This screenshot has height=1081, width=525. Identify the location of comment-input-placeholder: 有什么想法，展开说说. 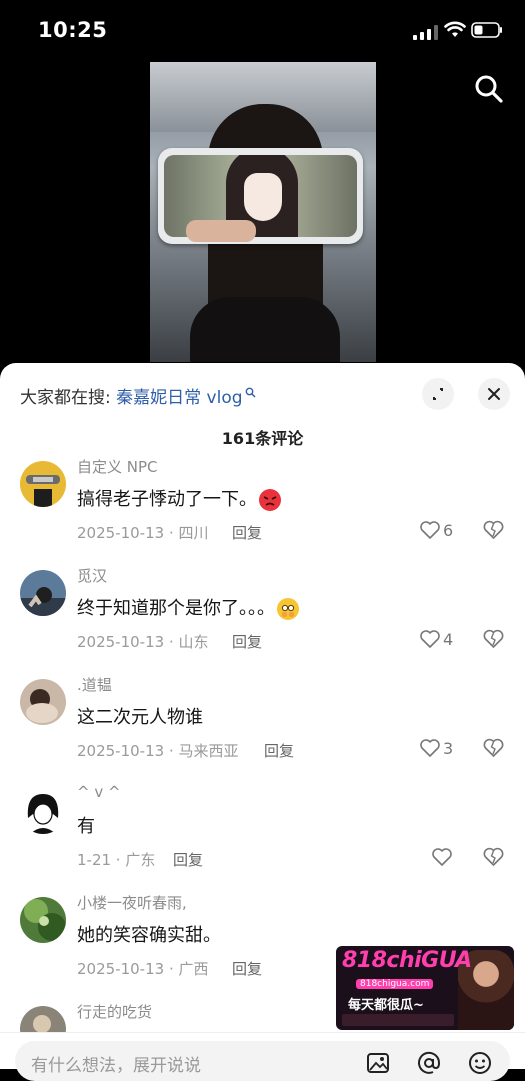
(116, 1066).